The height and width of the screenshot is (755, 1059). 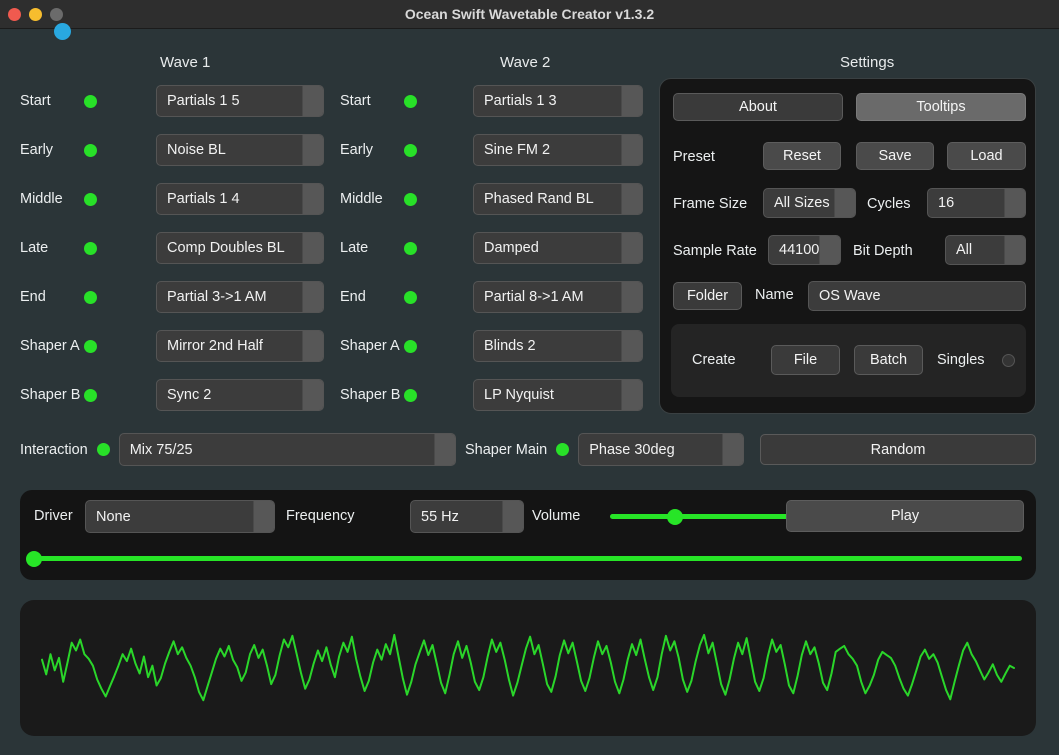 What do you see at coordinates (558, 346) in the screenshot?
I see `wave2-dropdown-shaper-a: Blinds 2` at bounding box center [558, 346].